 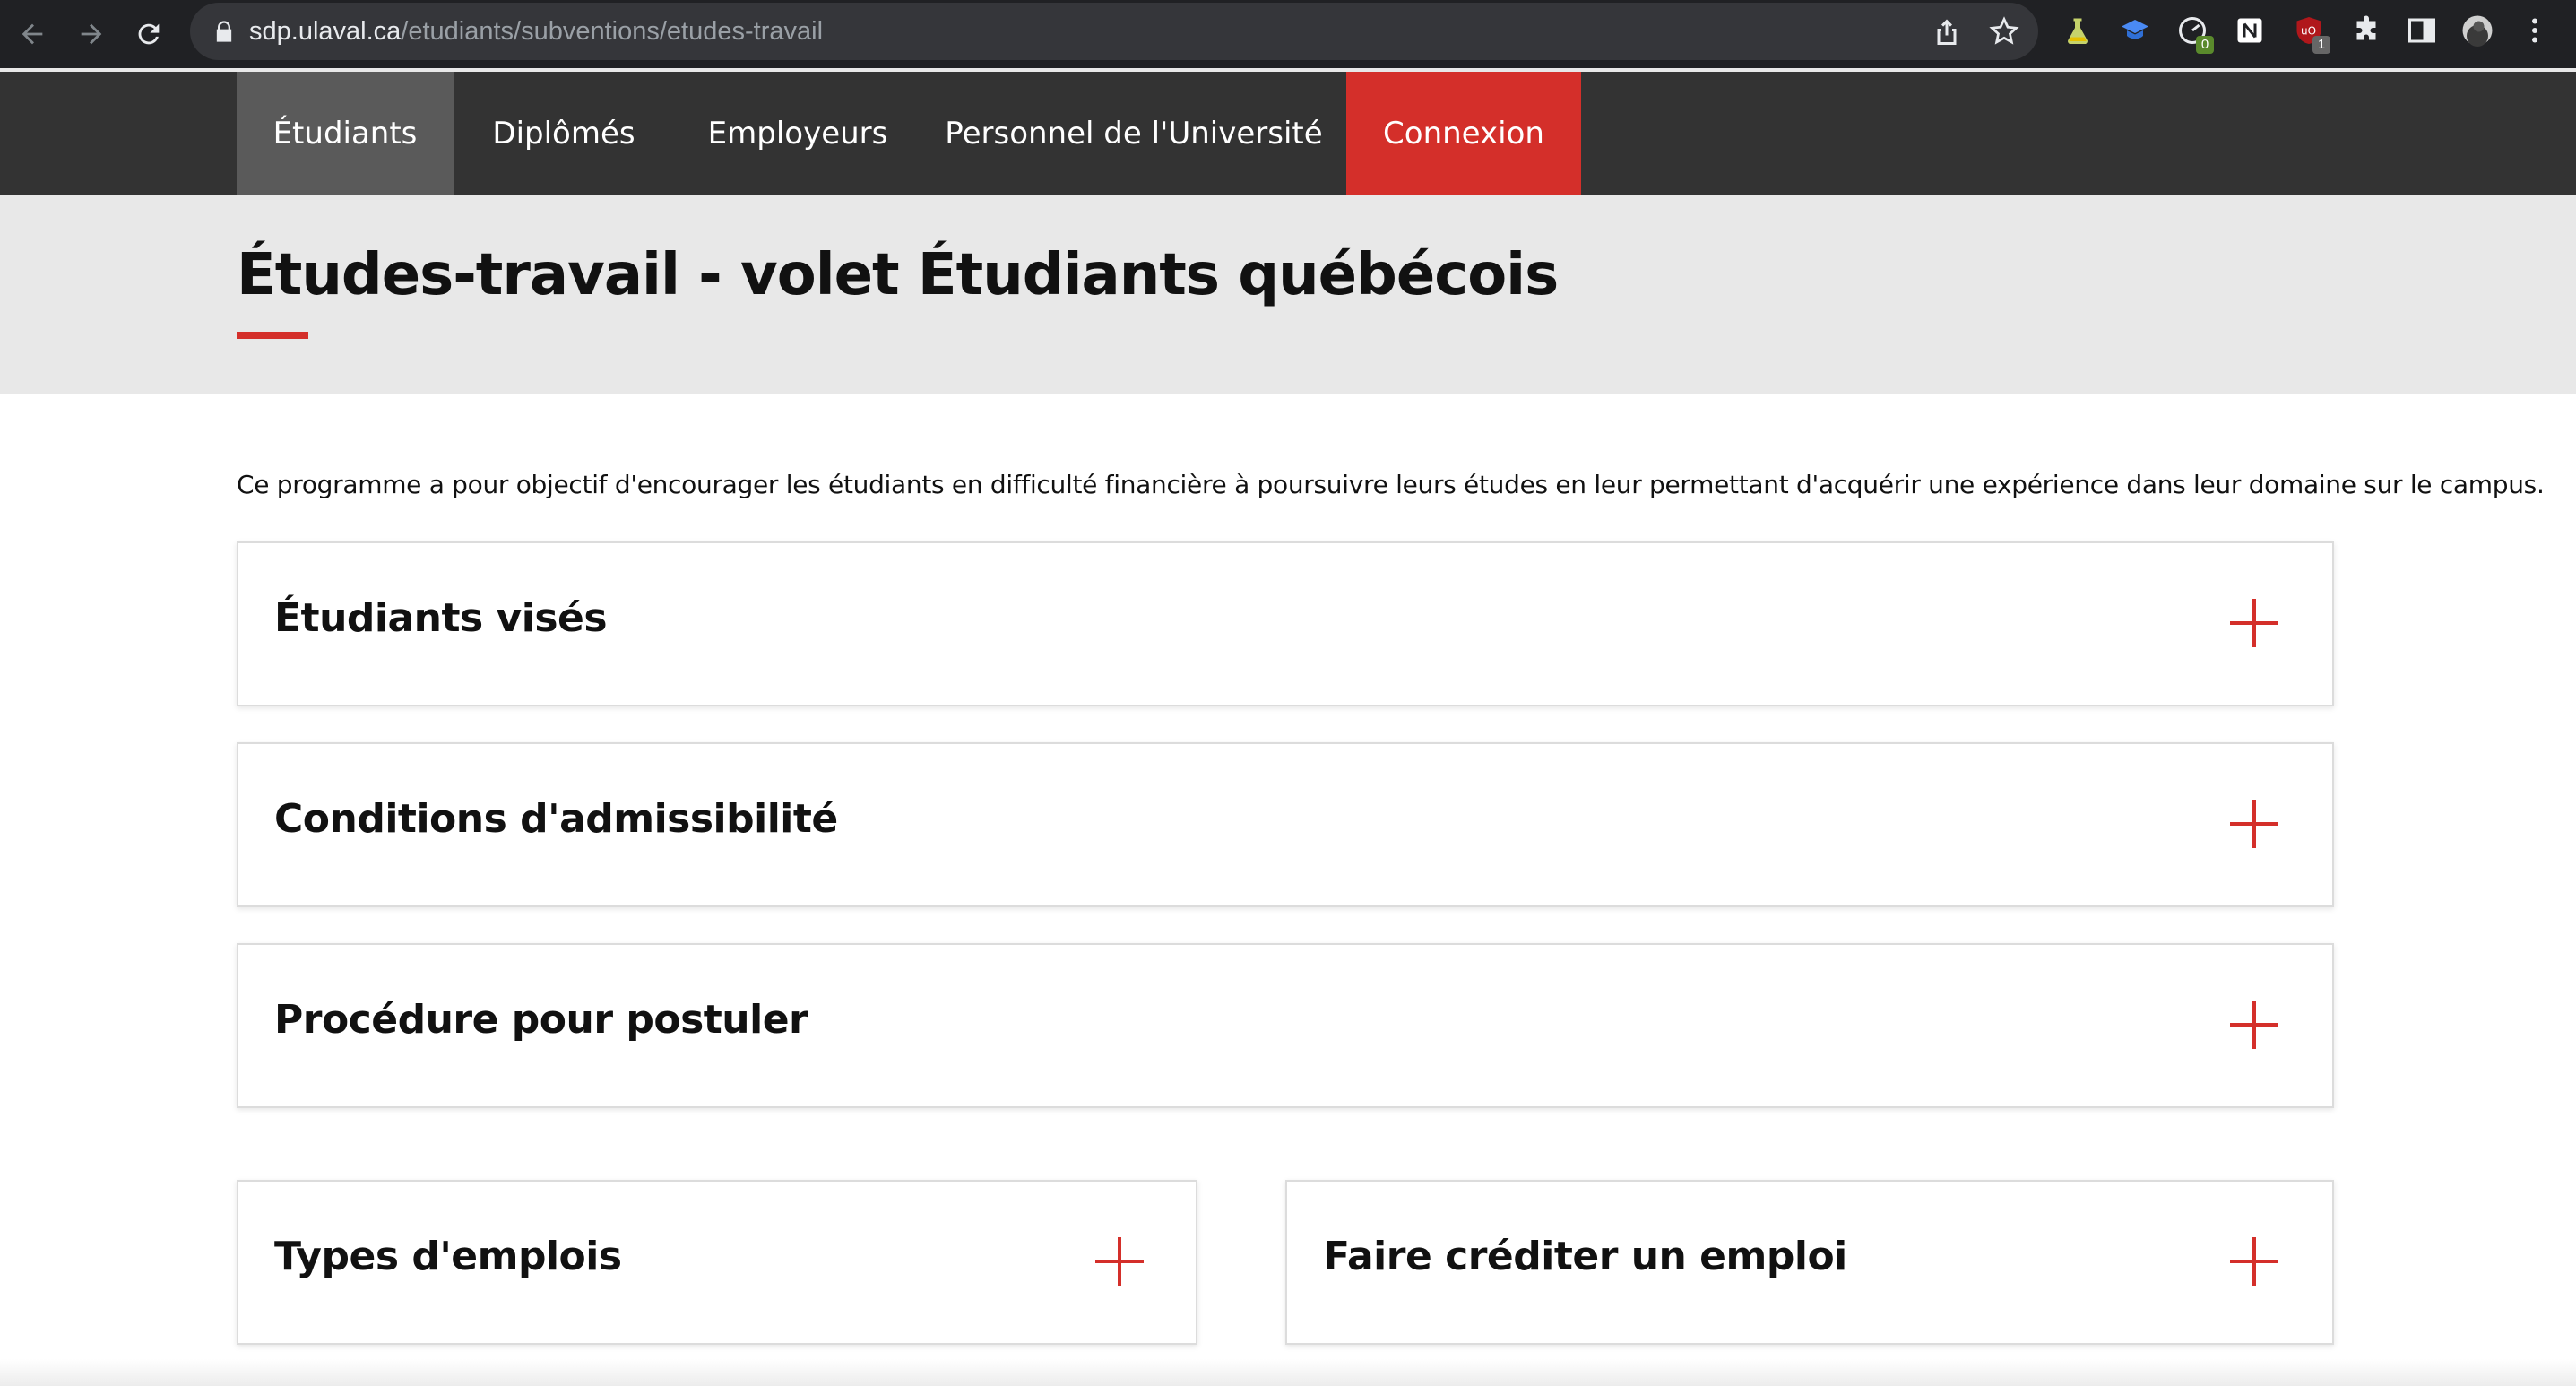 I want to click on lock-icon, so click(x=224, y=32).